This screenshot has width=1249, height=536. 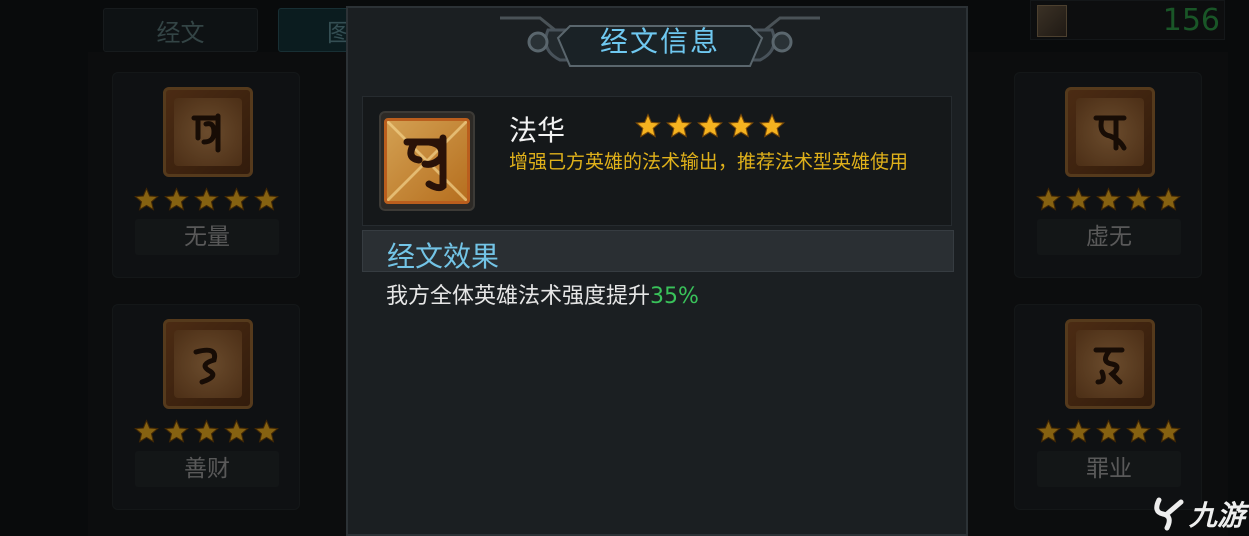 I want to click on scripture-description: 增强己方英雄的法术输出，推荐法术型英雄使用, so click(x=709, y=162).